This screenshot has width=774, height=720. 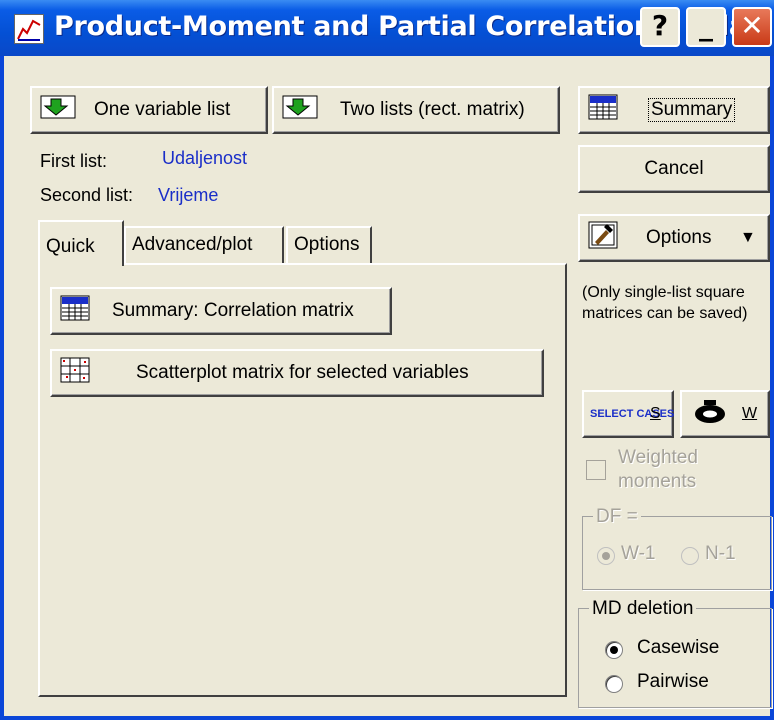 I want to click on options-label: Options, so click(x=679, y=237).